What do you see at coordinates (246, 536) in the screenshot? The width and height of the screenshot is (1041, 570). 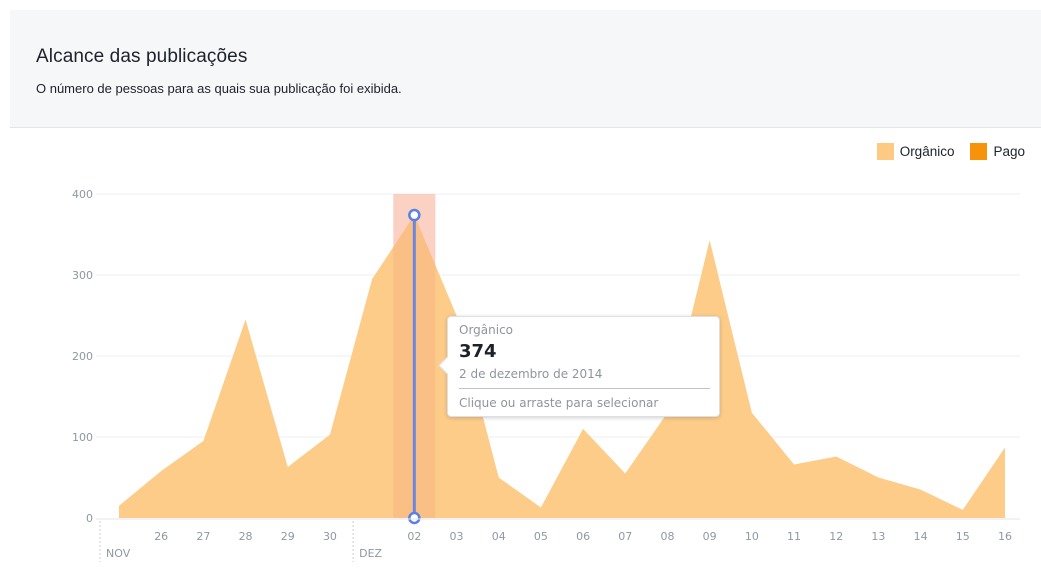 I see `x-tick-label: 28` at bounding box center [246, 536].